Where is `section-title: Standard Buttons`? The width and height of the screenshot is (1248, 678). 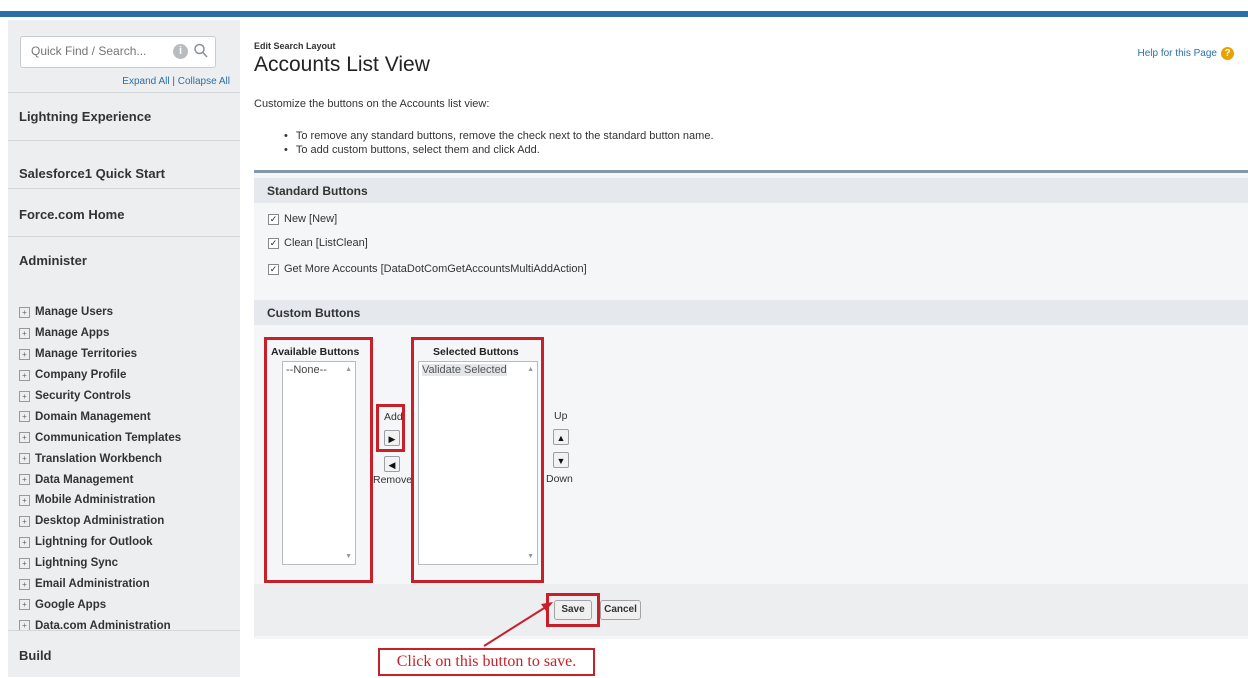
section-title: Standard Buttons is located at coordinates (317, 191).